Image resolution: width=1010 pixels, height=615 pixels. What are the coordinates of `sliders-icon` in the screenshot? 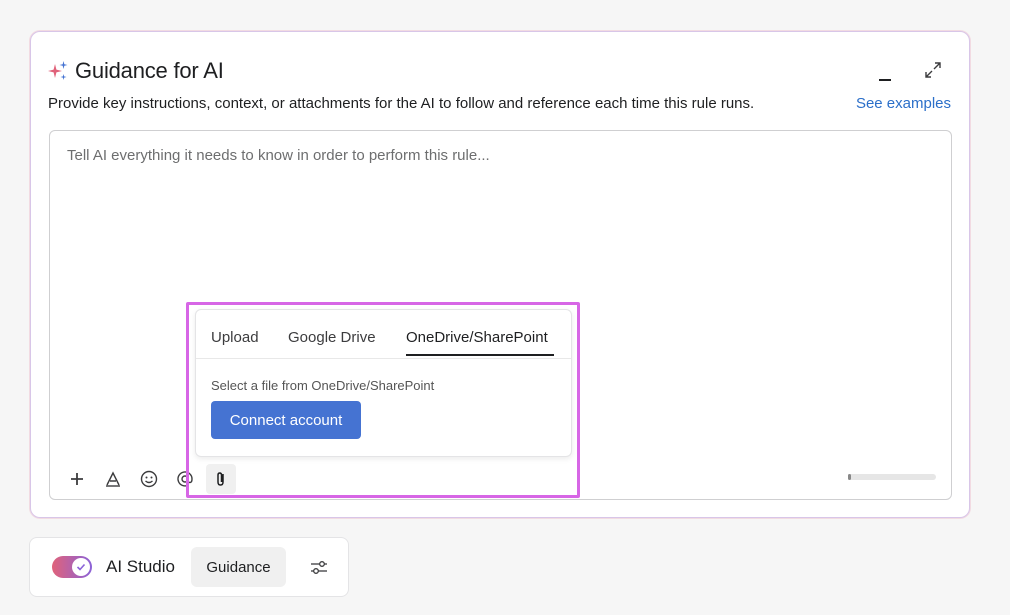 It's located at (319, 567).